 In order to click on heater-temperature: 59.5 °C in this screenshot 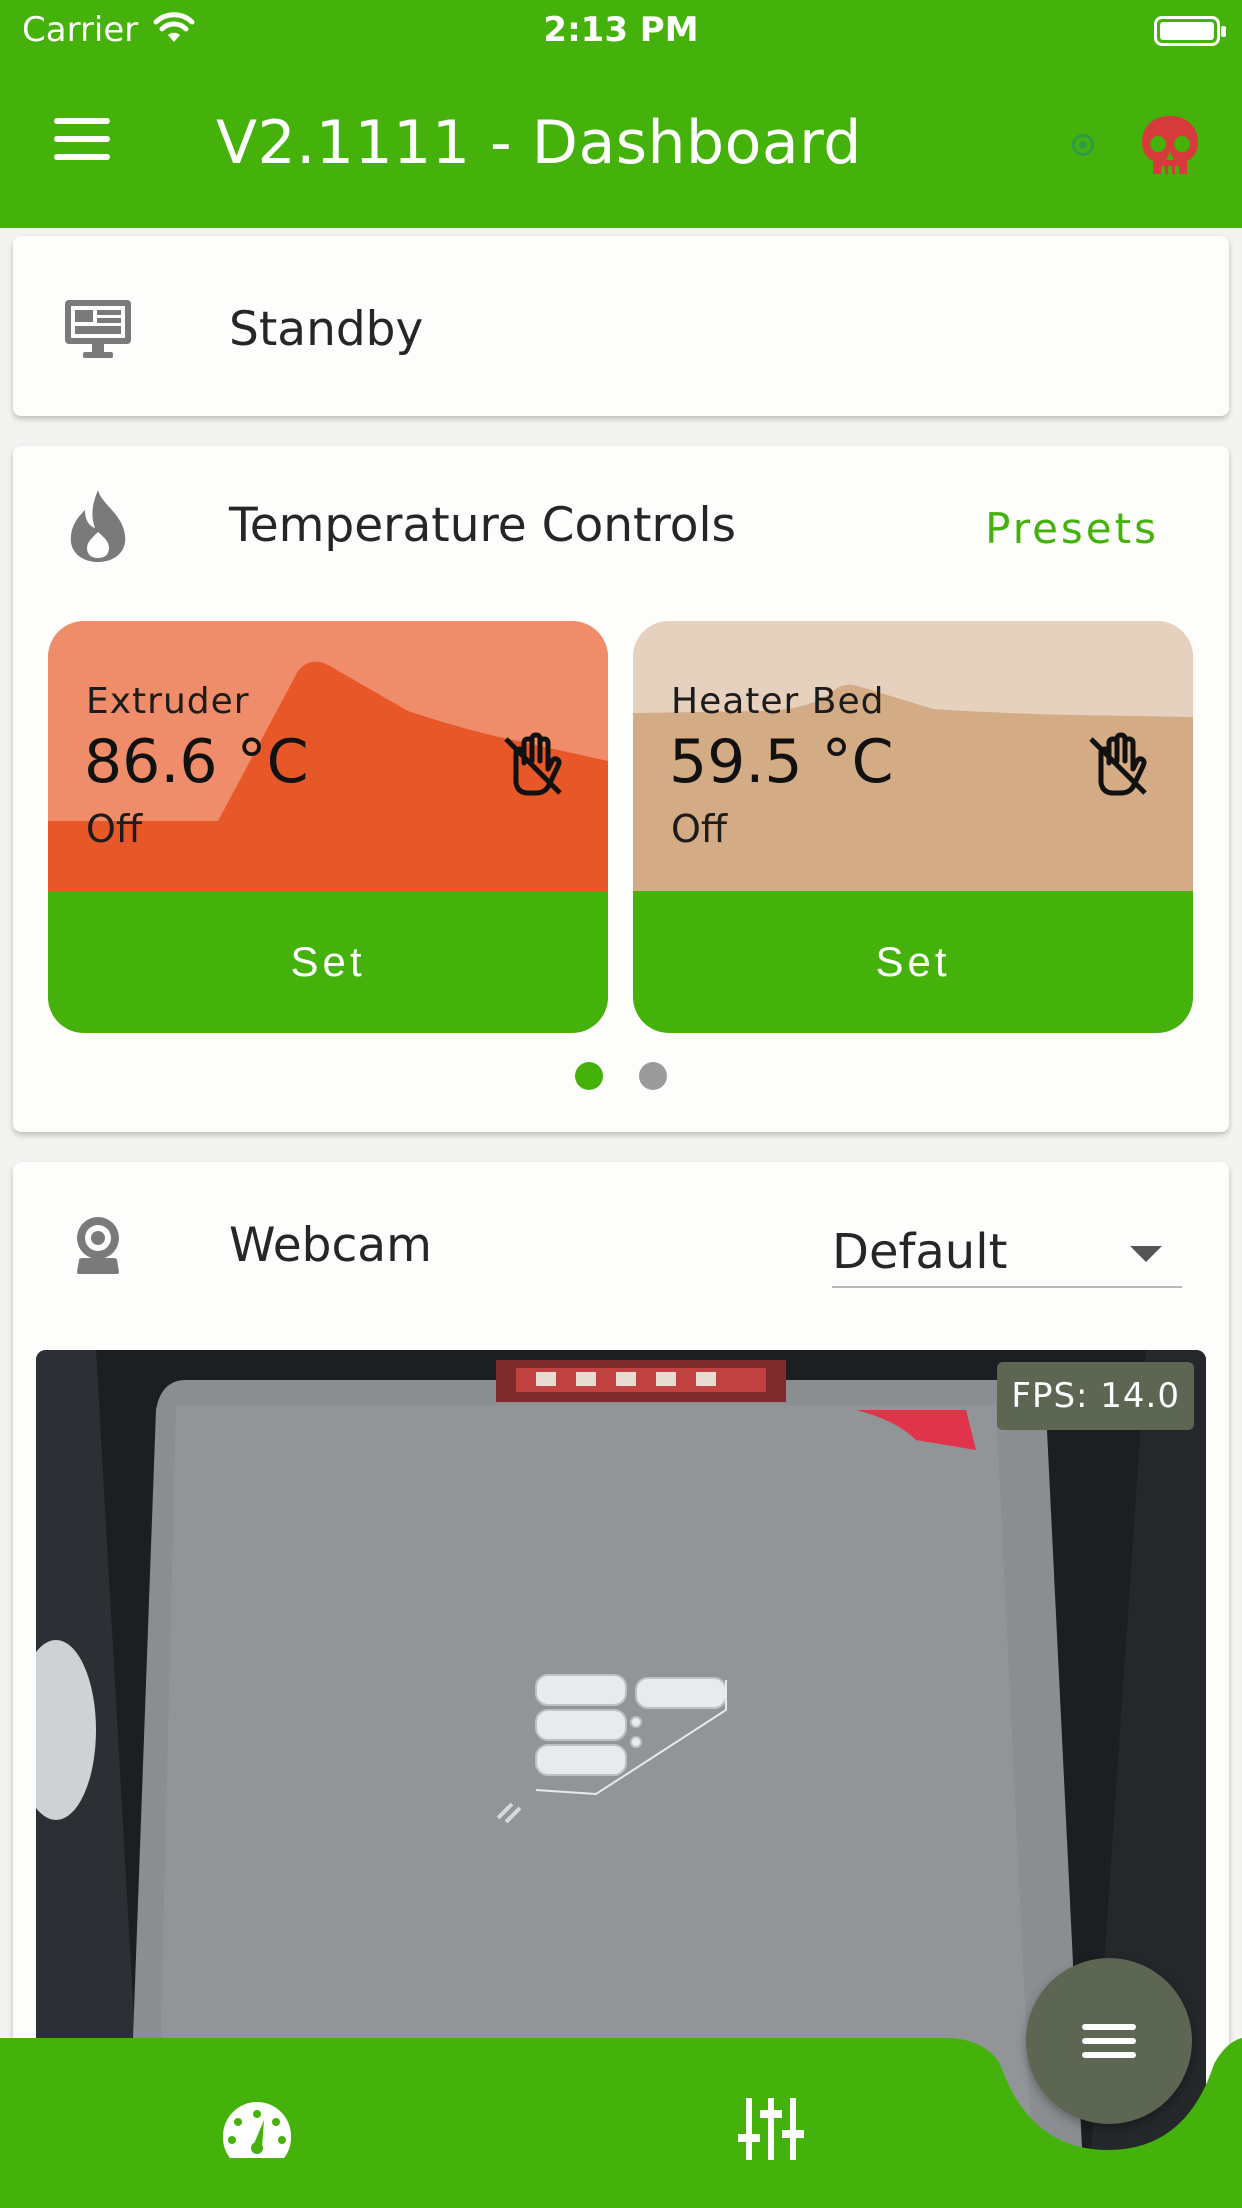, I will do `click(781, 762)`.